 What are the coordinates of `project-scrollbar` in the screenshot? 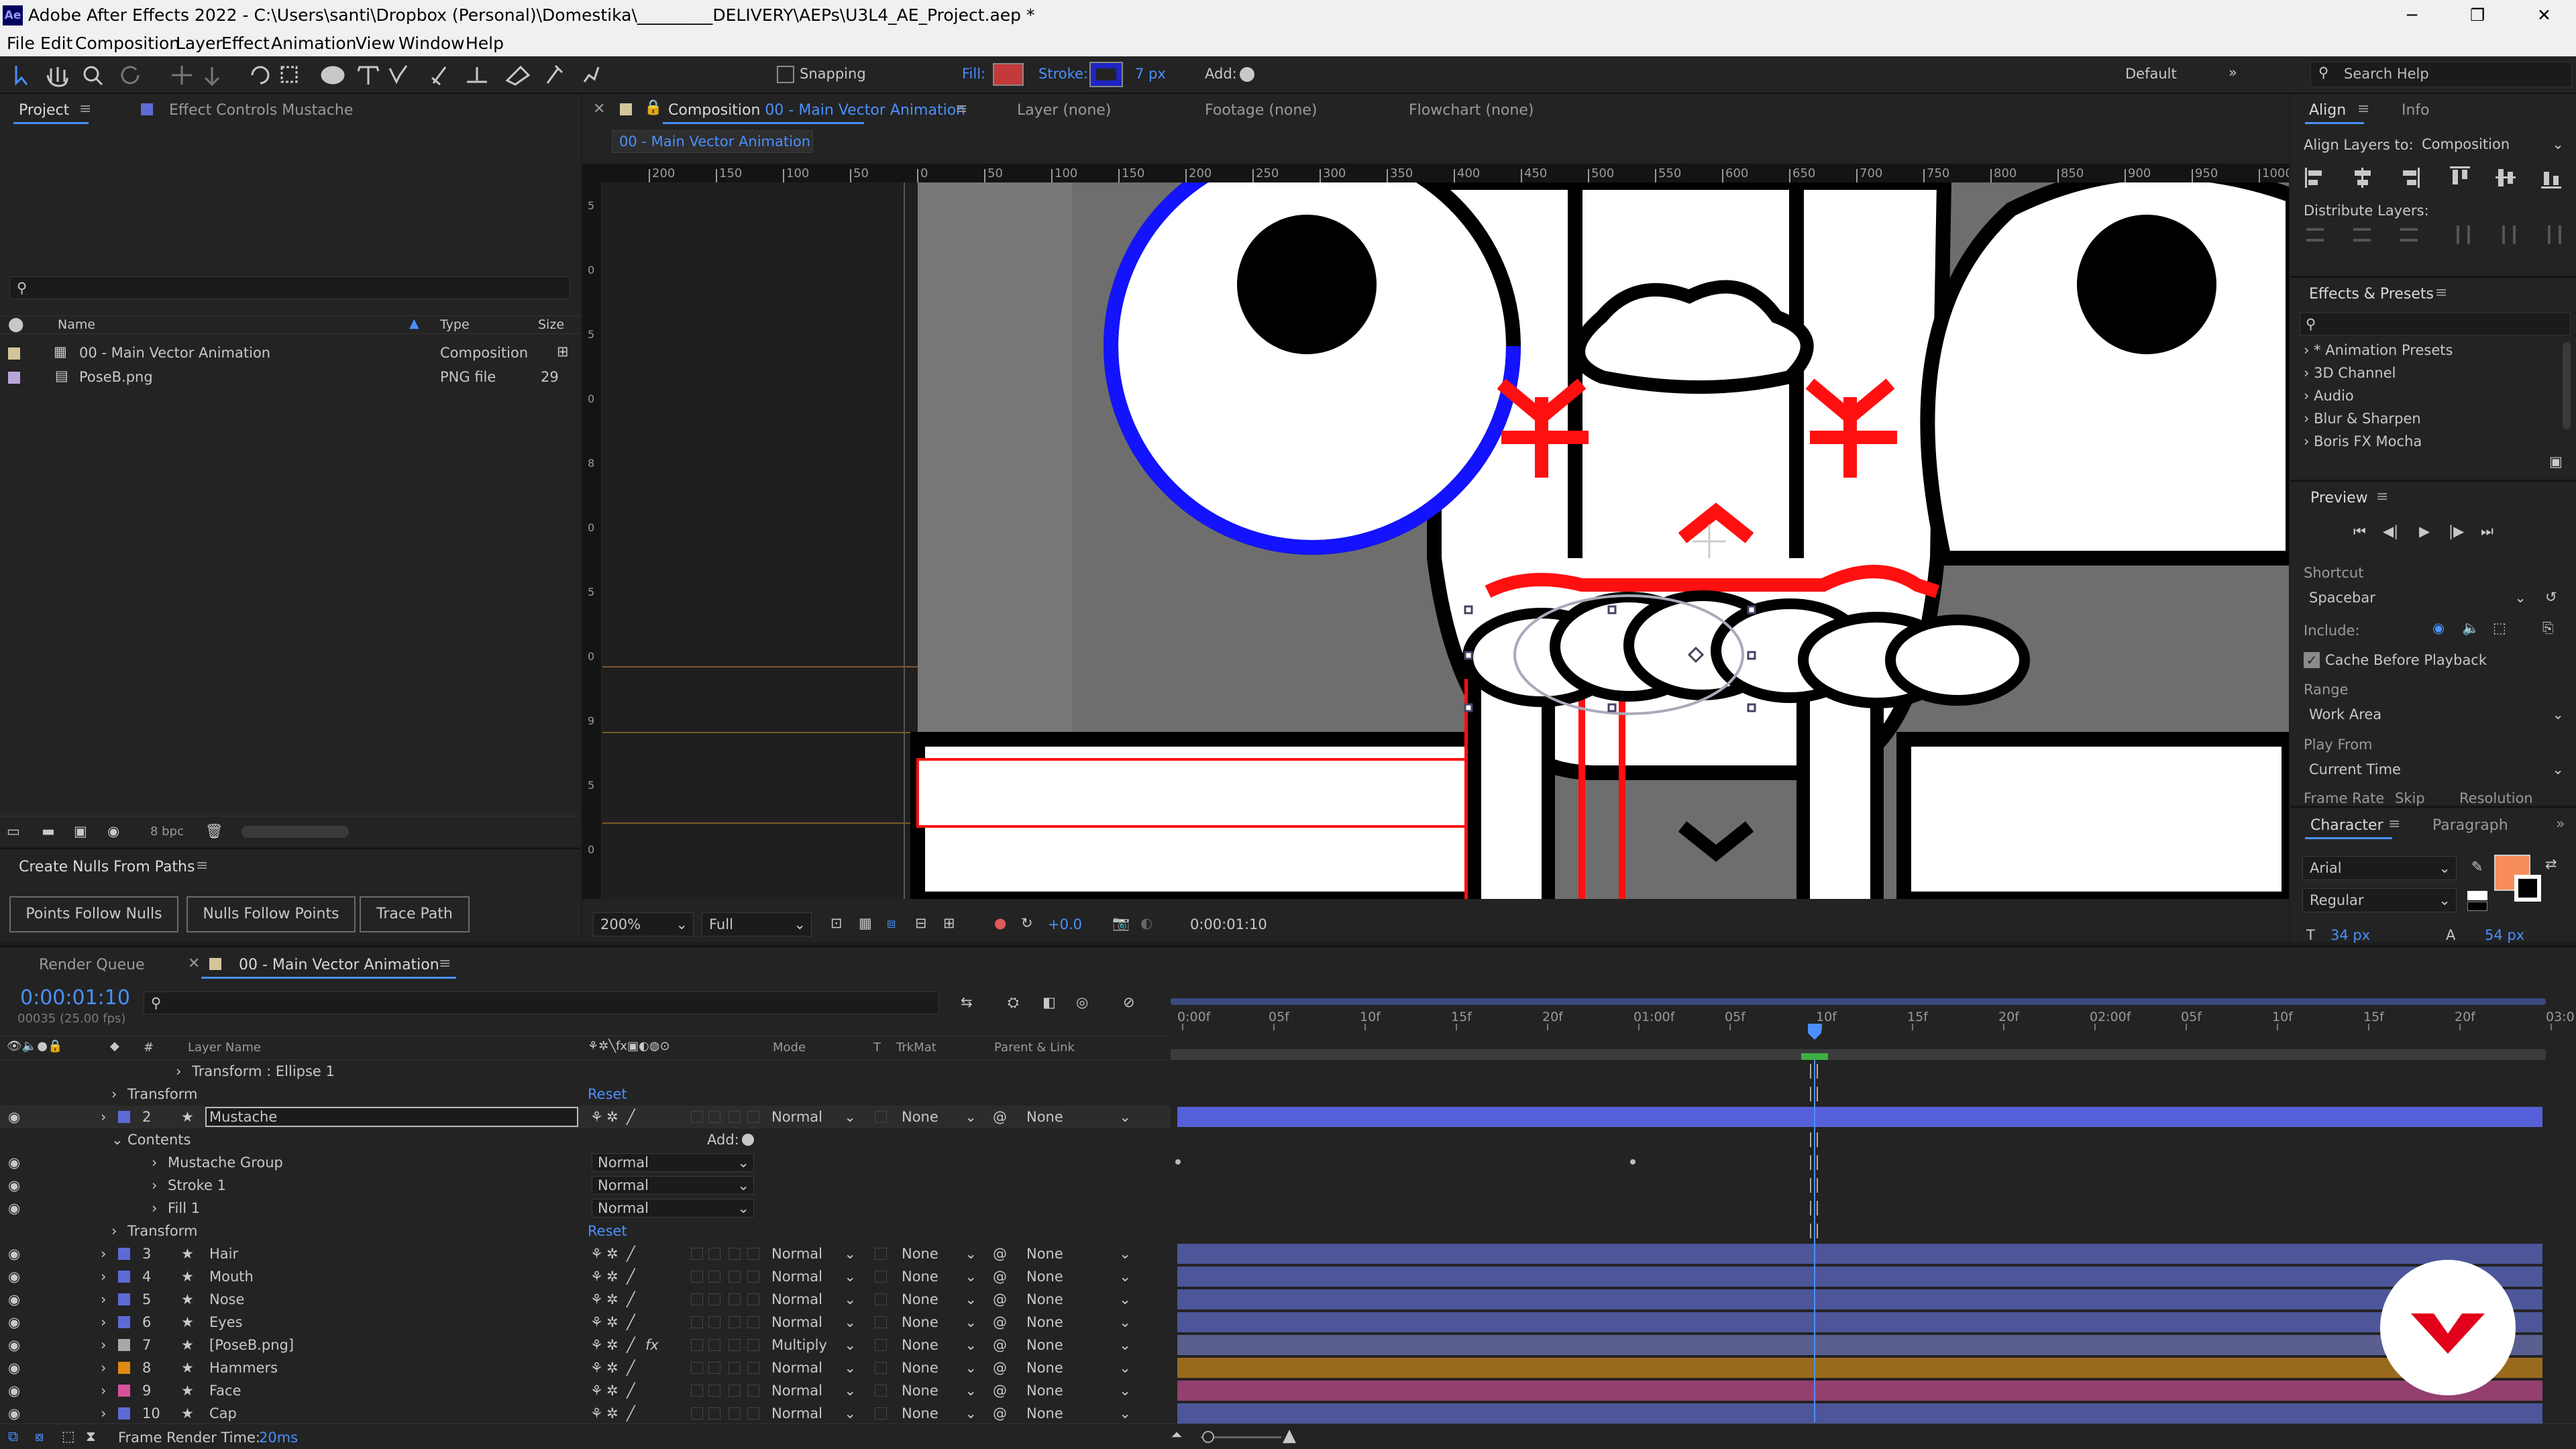 It's located at (295, 832).